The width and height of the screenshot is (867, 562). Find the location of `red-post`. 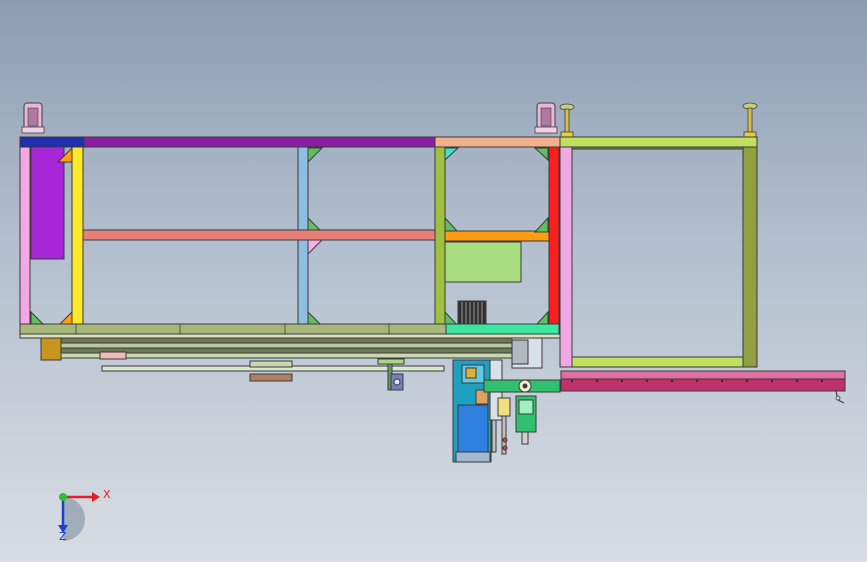

red-post is located at coordinates (554, 236).